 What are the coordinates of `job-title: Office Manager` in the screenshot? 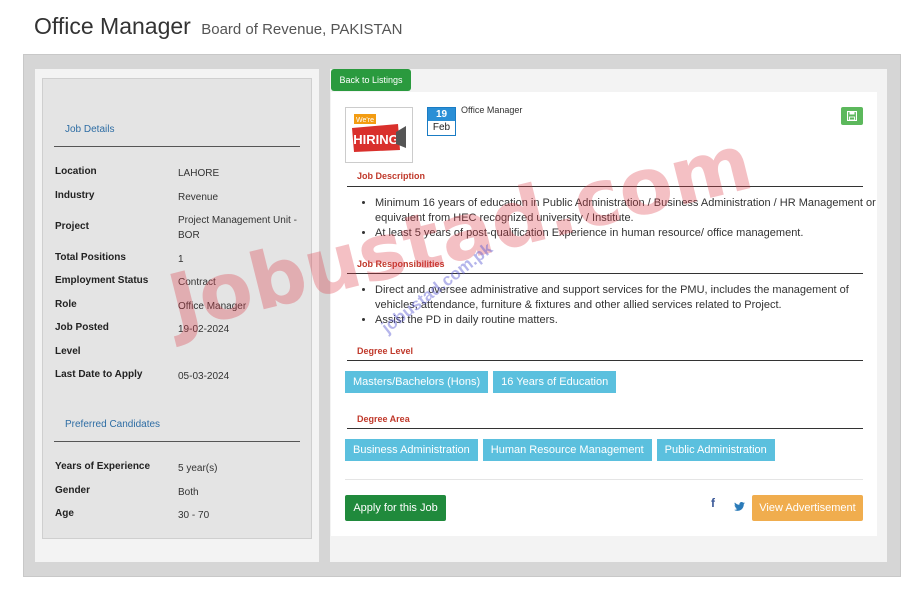 It's located at (112, 26).